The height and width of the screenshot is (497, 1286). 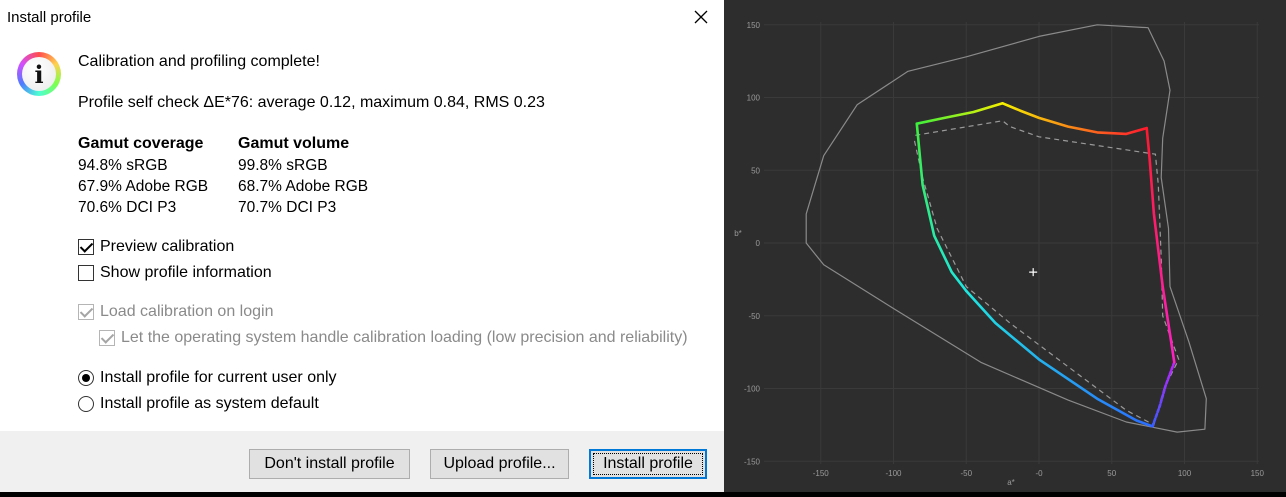 What do you see at coordinates (893, 473) in the screenshot?
I see `x-tick-label: -100` at bounding box center [893, 473].